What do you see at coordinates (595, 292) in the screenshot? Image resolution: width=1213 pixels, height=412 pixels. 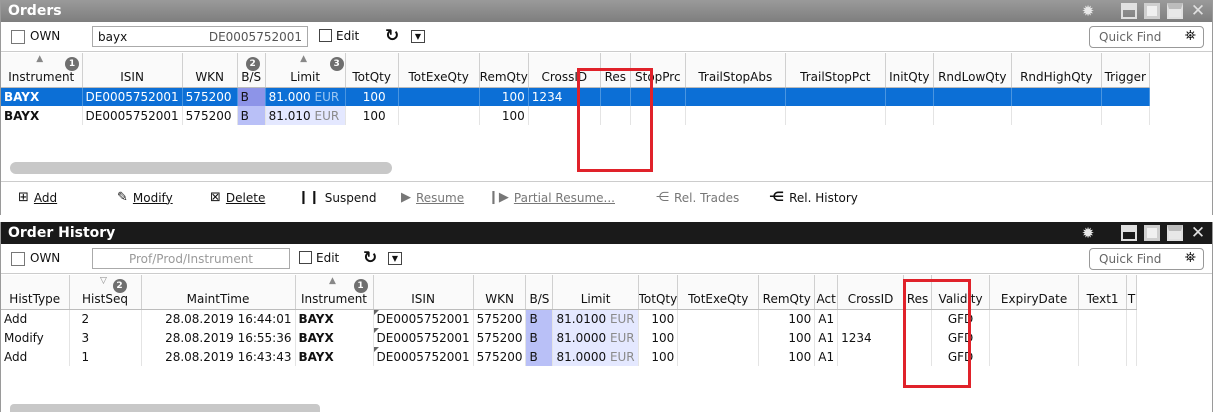 I see `col-header: Limit` at bounding box center [595, 292].